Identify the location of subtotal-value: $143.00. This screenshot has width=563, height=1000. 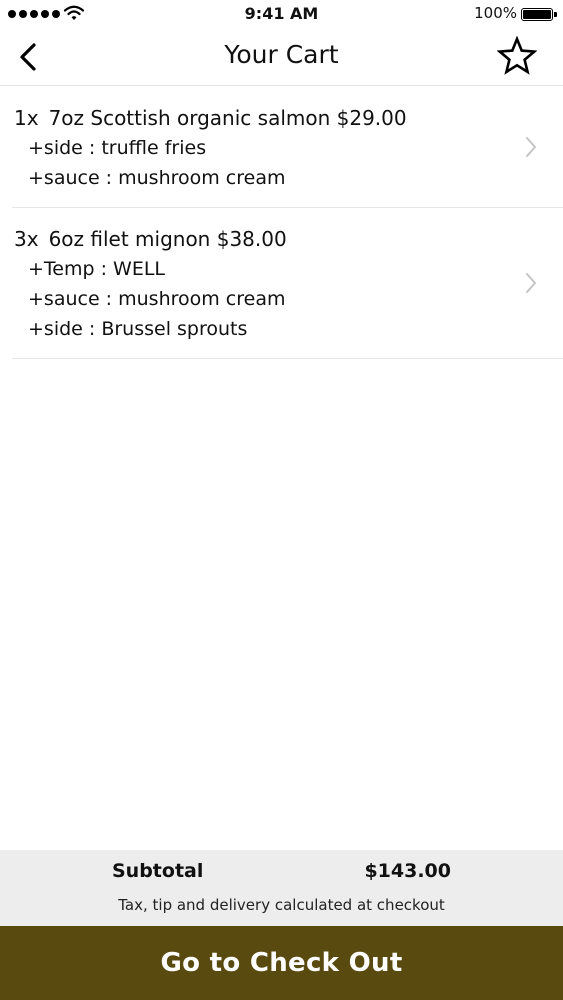
(407, 871).